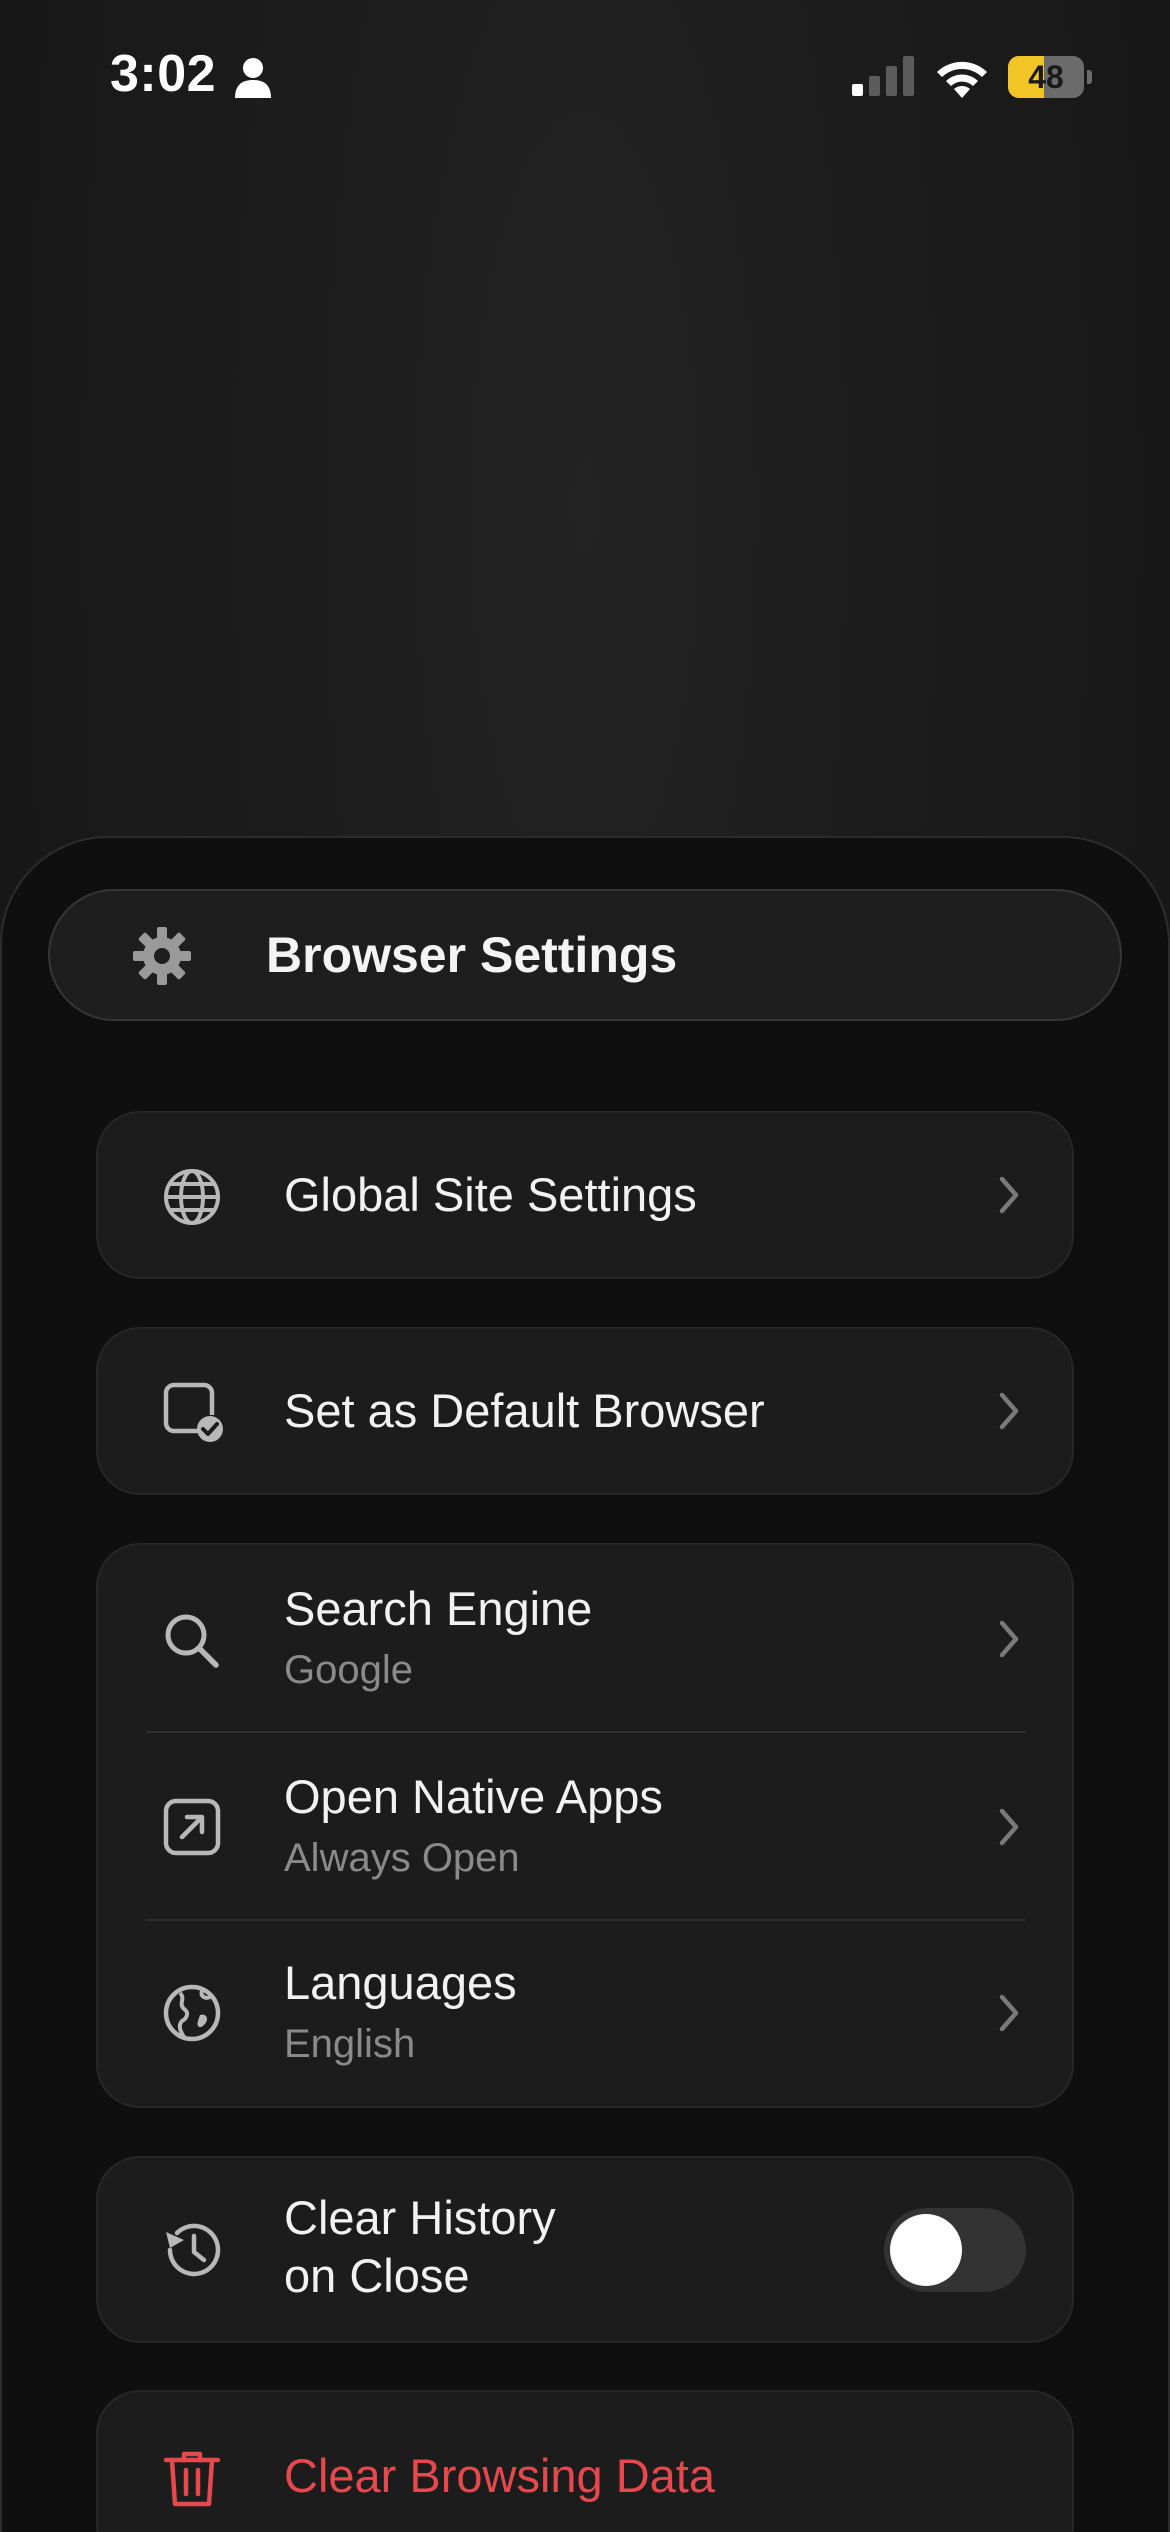 This screenshot has width=1170, height=2532. Describe the element at coordinates (420, 2217) in the screenshot. I see `clear-history-label-line1: Clear History` at that location.